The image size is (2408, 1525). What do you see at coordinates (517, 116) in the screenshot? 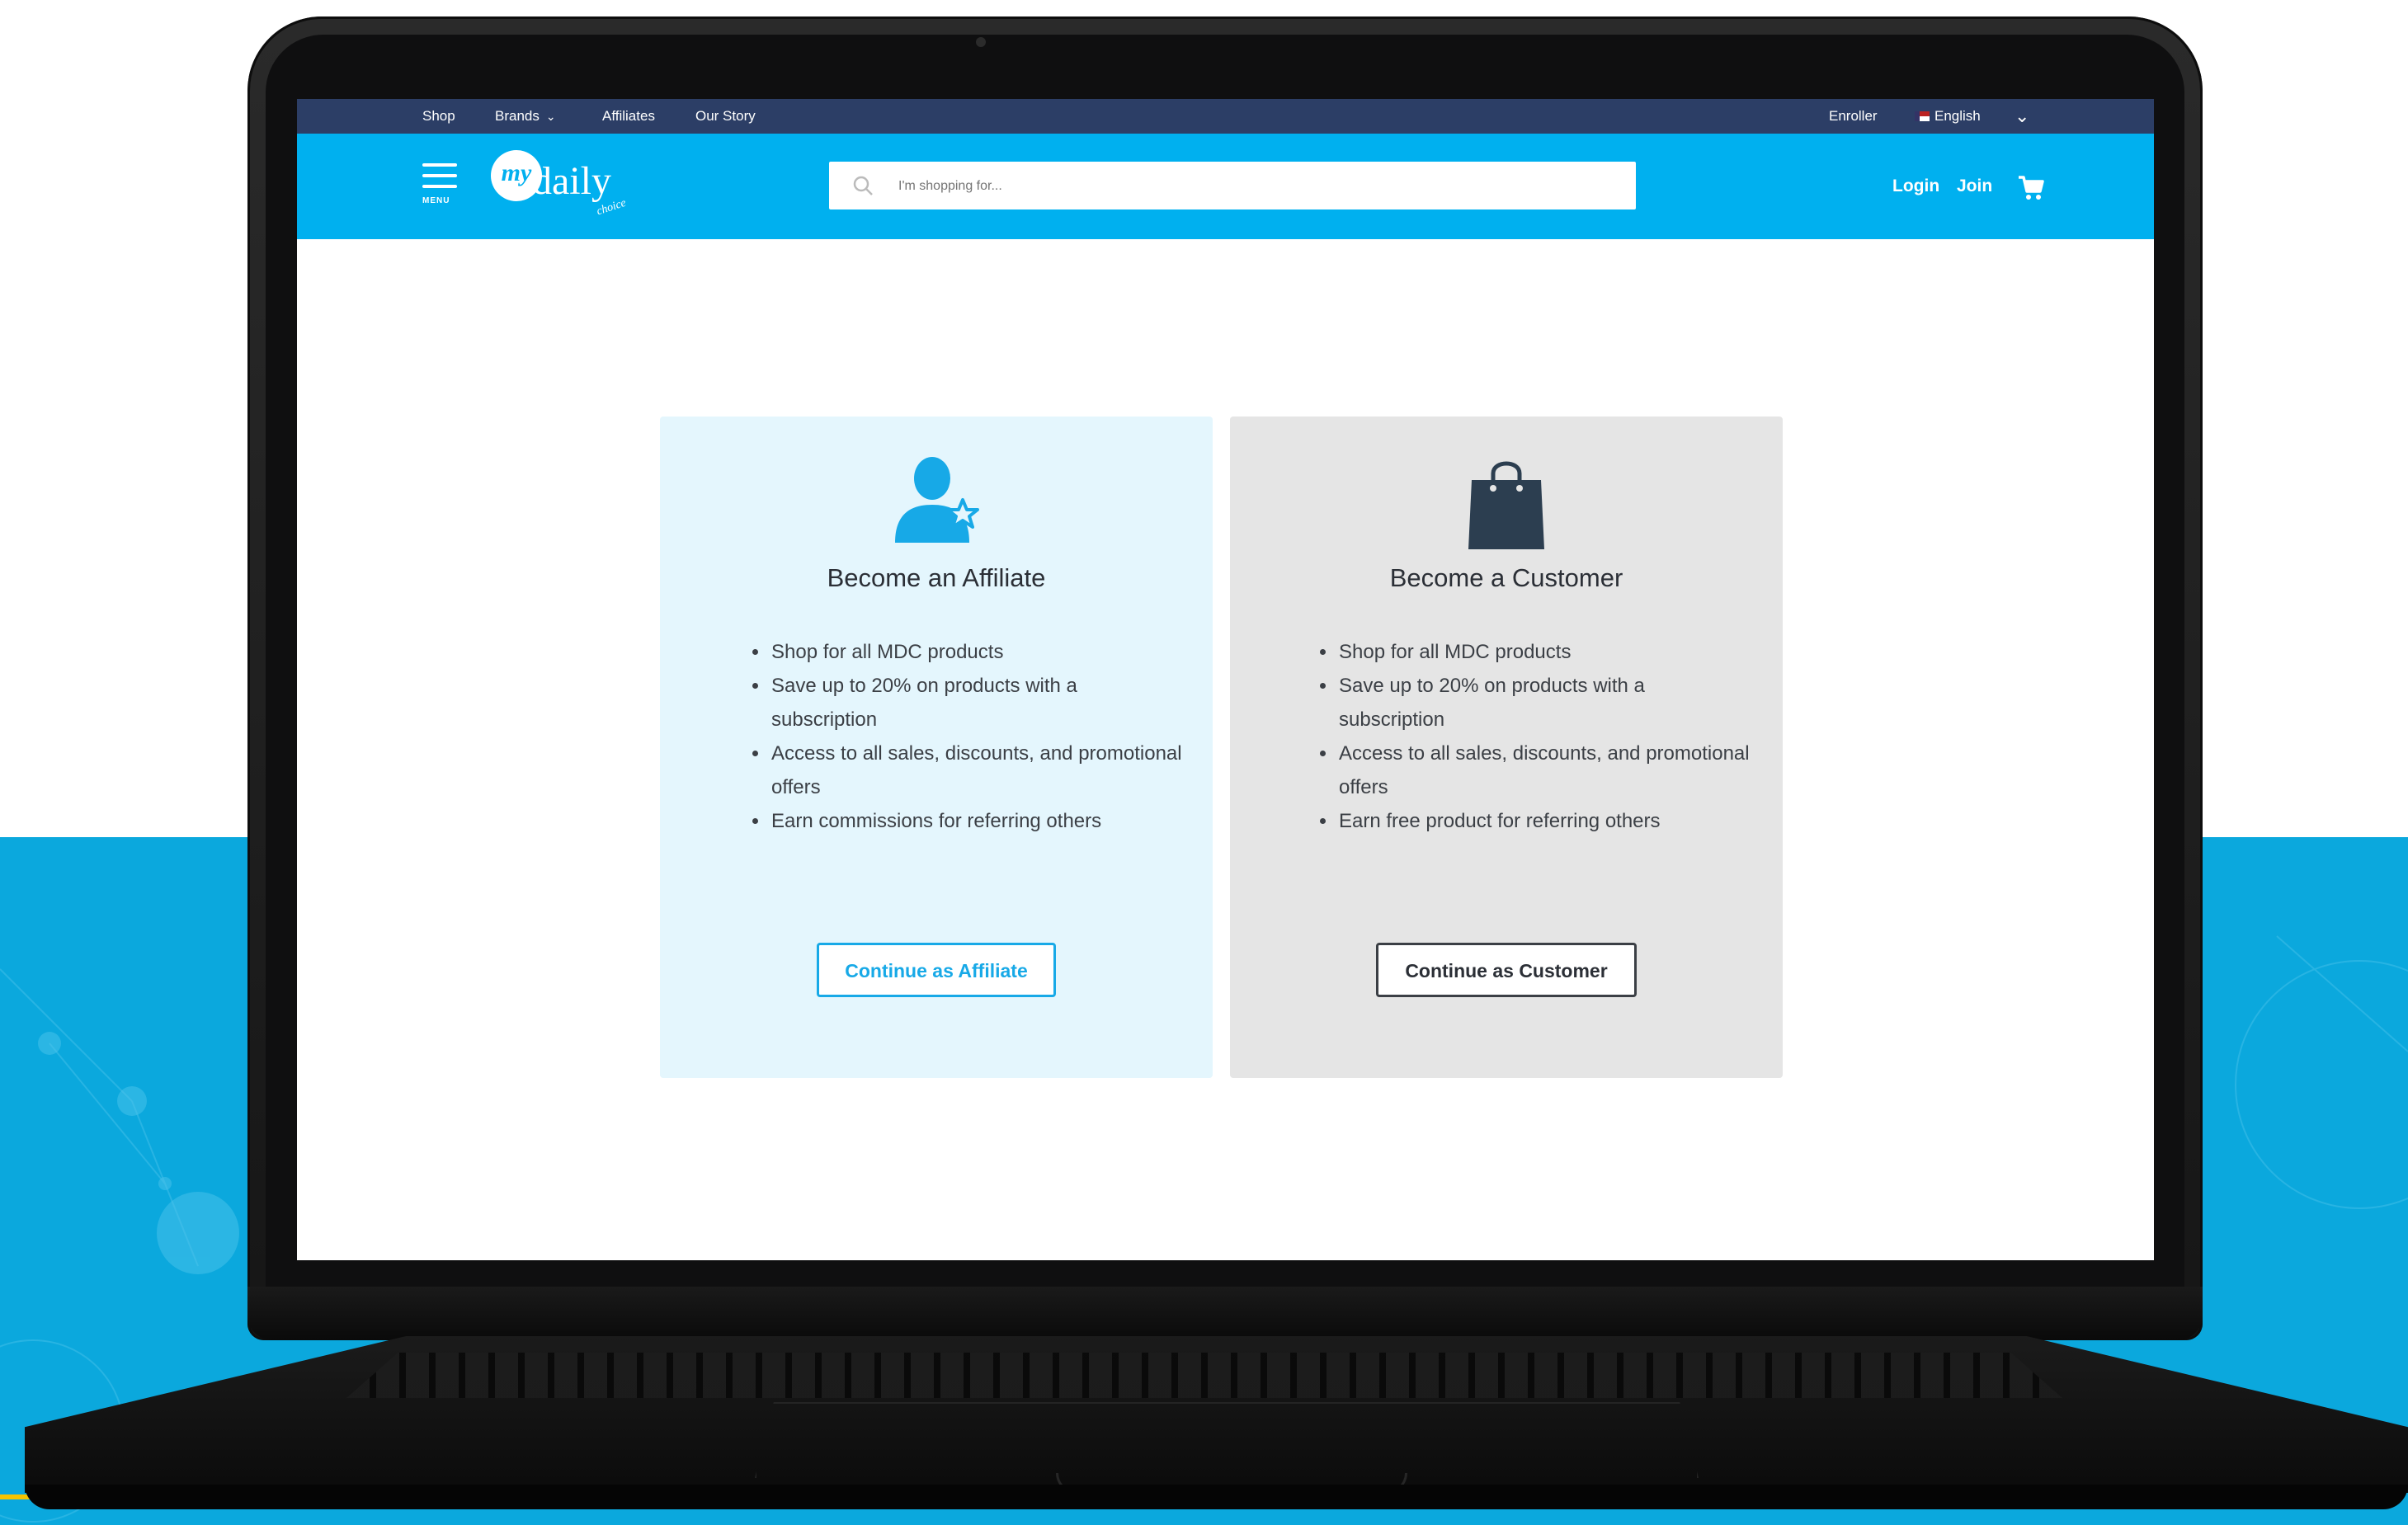
I see `nav-brands-label: Brands` at bounding box center [517, 116].